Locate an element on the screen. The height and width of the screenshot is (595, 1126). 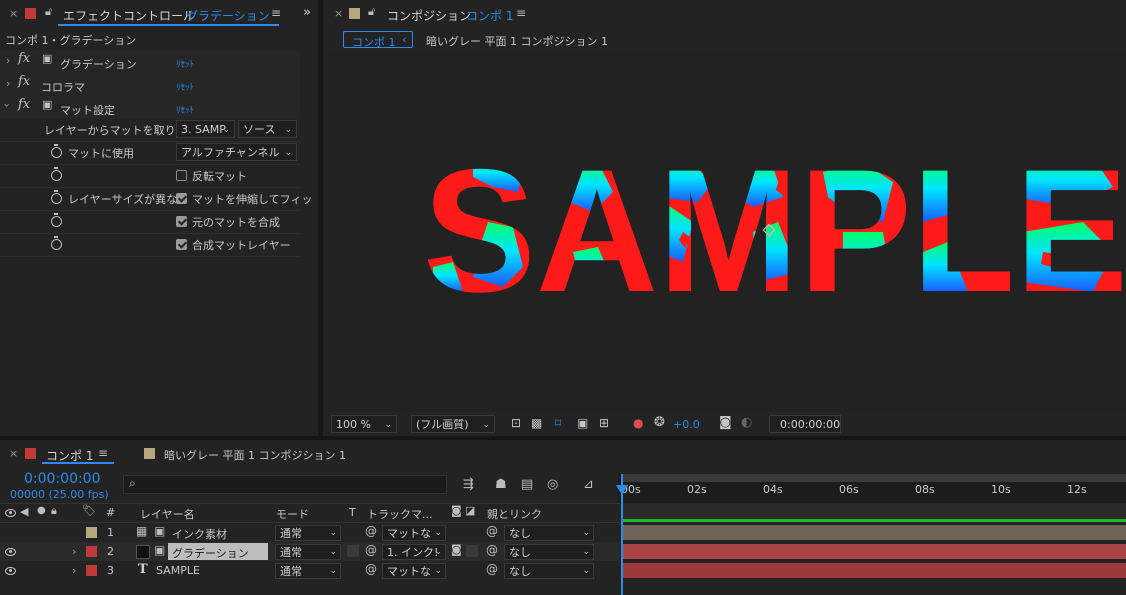
zoom-dropdown: 100 % ⌄ is located at coordinates (364, 424).